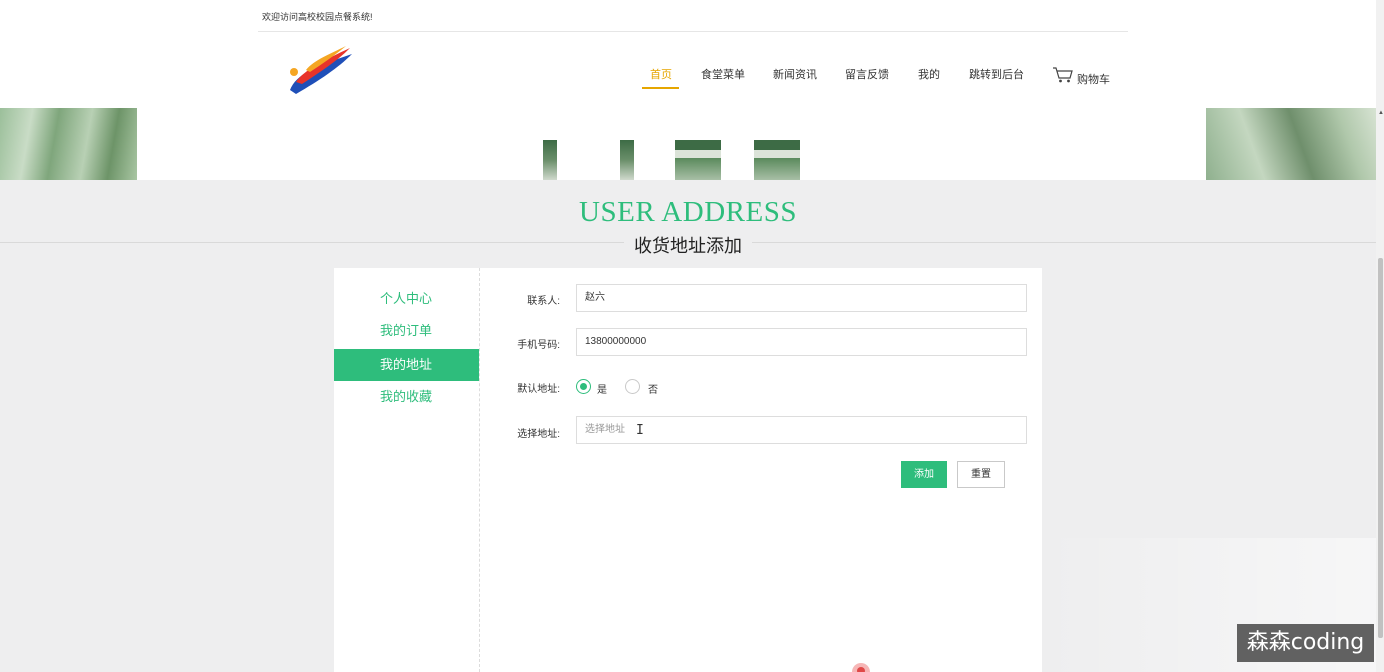  Describe the element at coordinates (795, 78) in the screenshot. I see `nav-news: 新闻资讯` at that location.